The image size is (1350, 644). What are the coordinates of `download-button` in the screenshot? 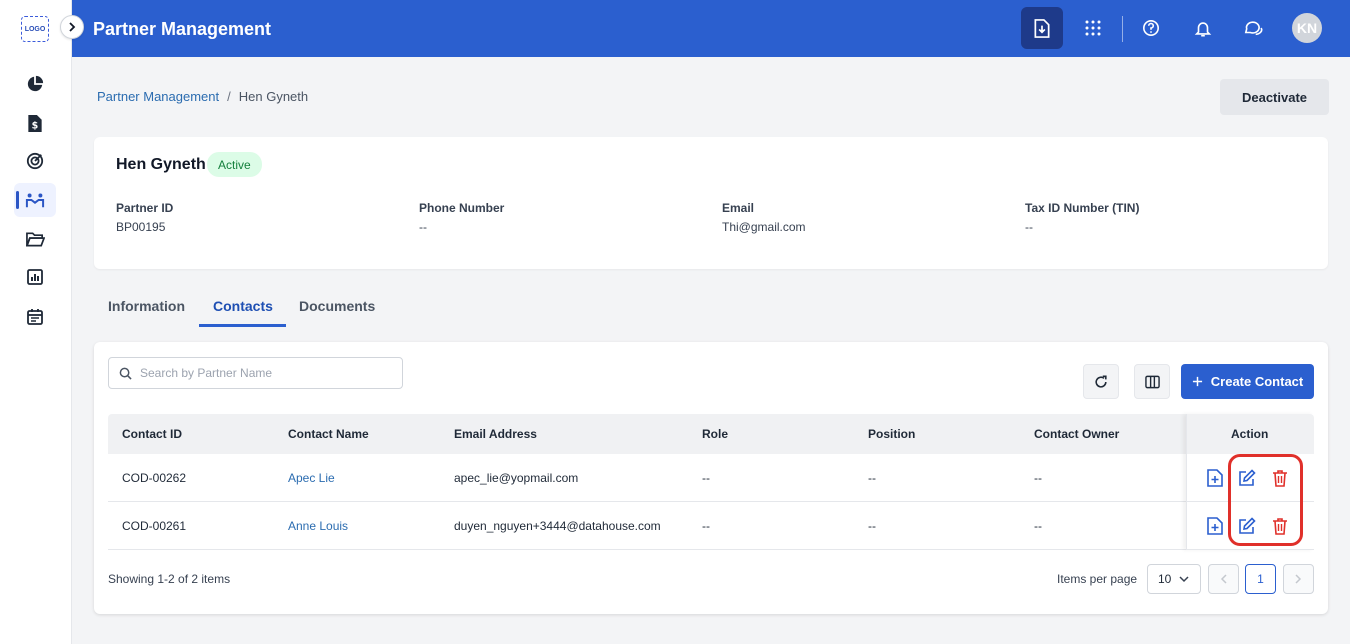 It's located at (1042, 28).